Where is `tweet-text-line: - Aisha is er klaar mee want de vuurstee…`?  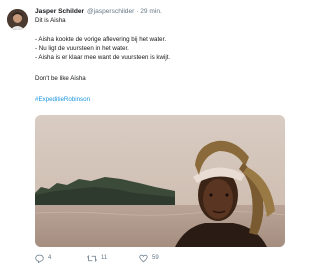
tweet-text-line: - Aisha is er klaar mee want de vuurstee… is located at coordinates (103, 57).